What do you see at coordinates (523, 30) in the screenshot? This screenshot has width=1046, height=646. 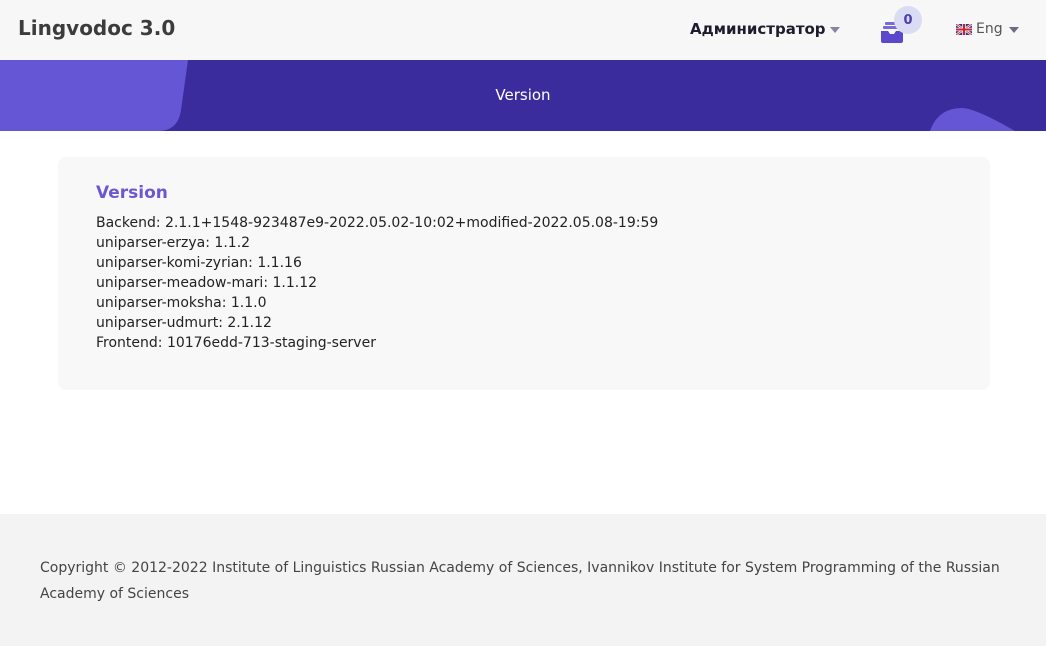 I see `top-navbar: Lingvodoc 3.0 Администратор 0 Eng` at bounding box center [523, 30].